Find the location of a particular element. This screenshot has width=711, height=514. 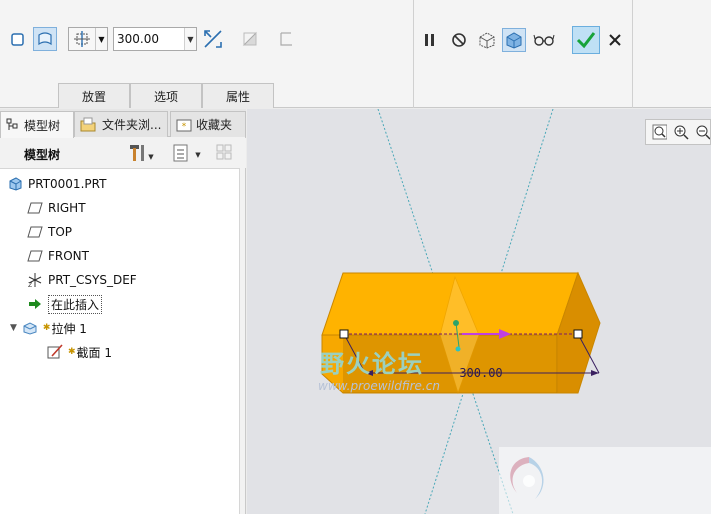

depth-input is located at coordinates (149, 39).